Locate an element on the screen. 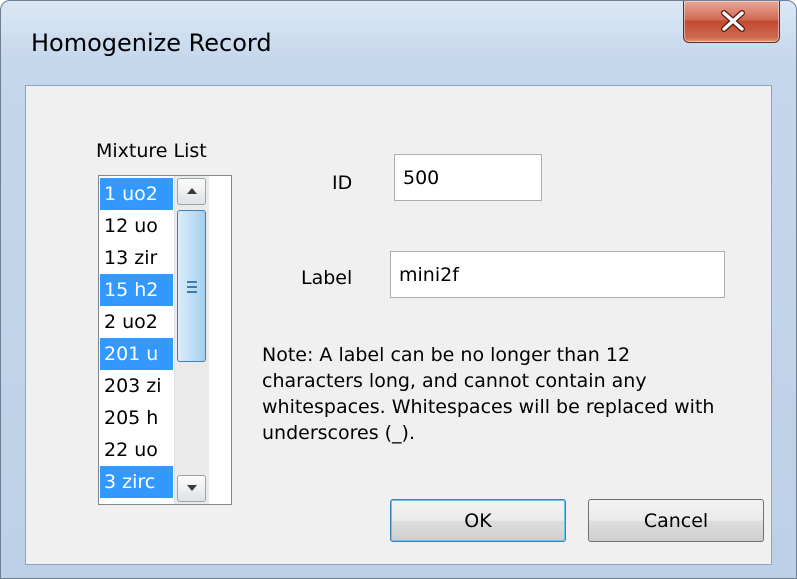 The height and width of the screenshot is (579, 797). mixture-list-item: 12 uo is located at coordinates (136, 226).